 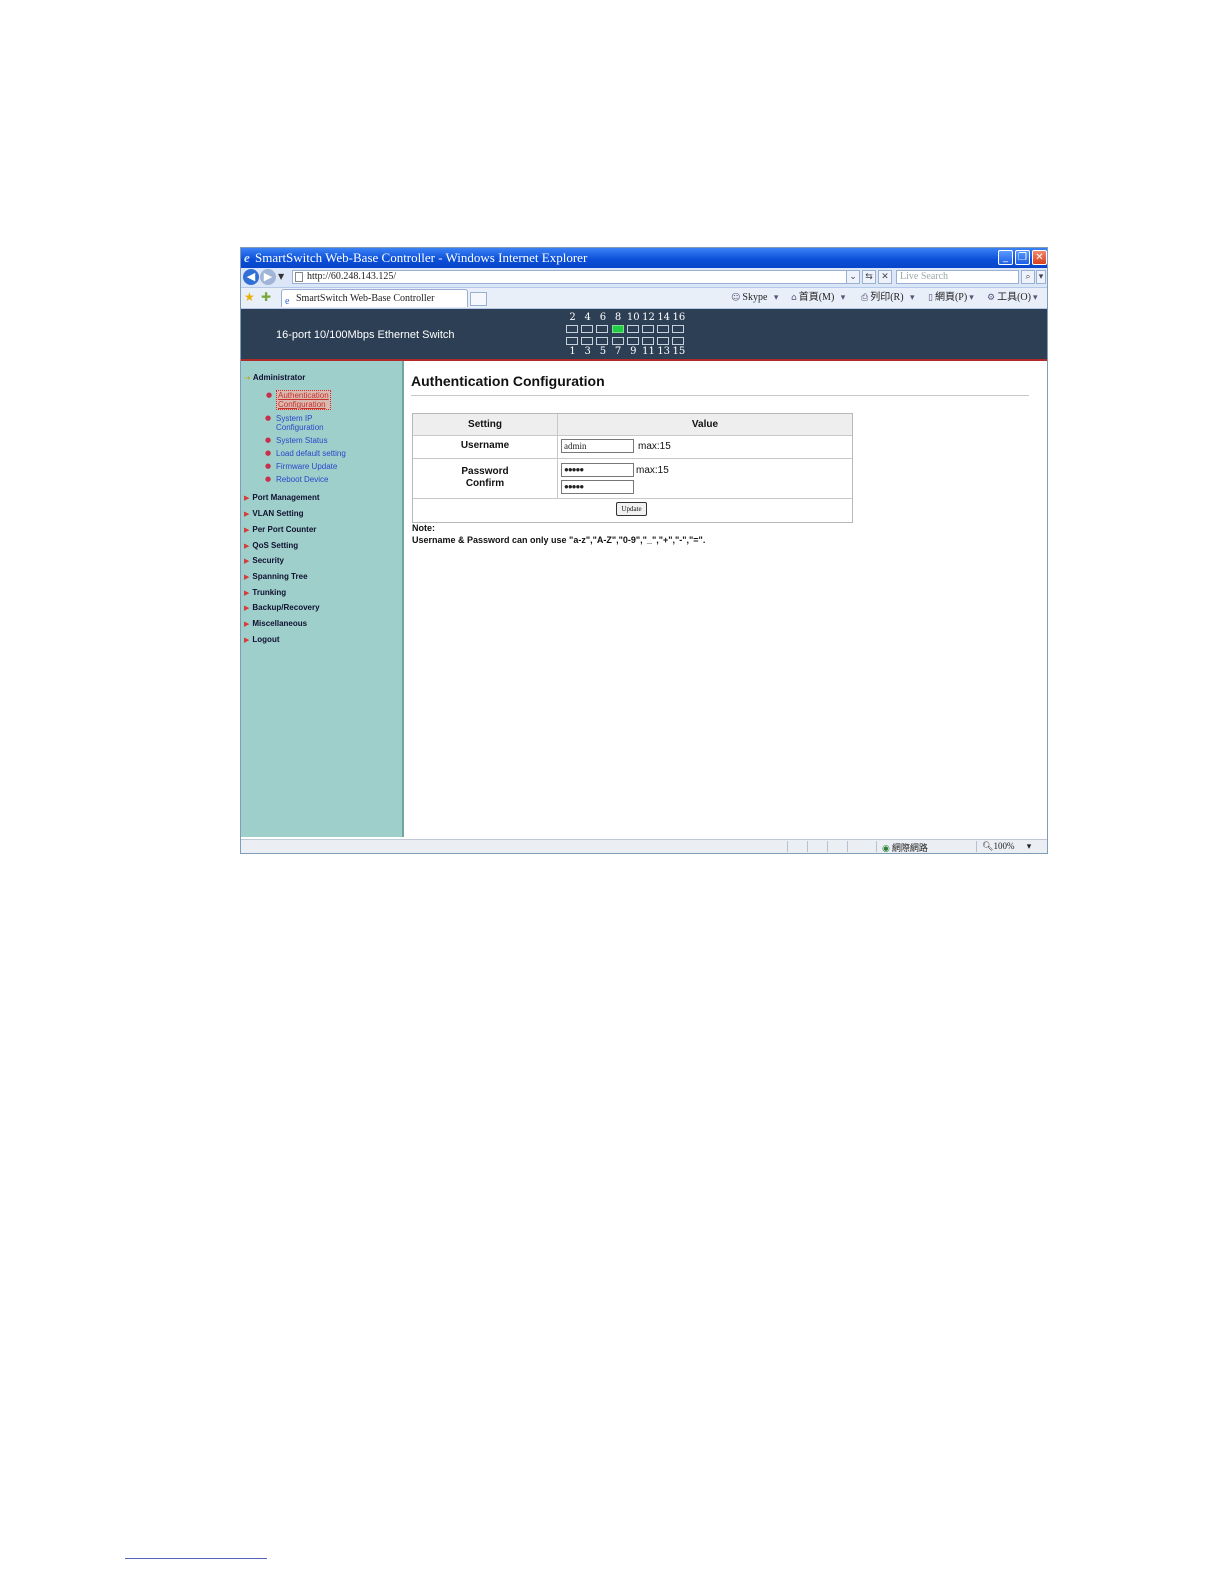 What do you see at coordinates (869, 277) in the screenshot?
I see `refresh-icon: ⇆` at bounding box center [869, 277].